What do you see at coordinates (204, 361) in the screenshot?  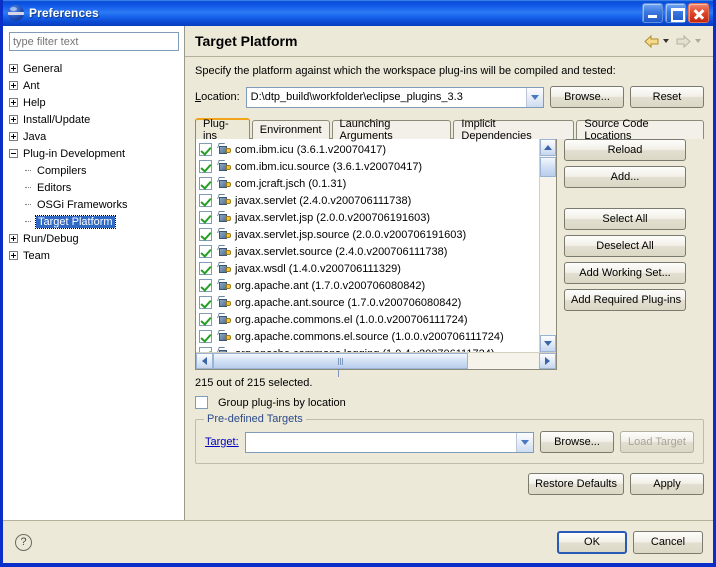 I see `scroll-left-icon` at bounding box center [204, 361].